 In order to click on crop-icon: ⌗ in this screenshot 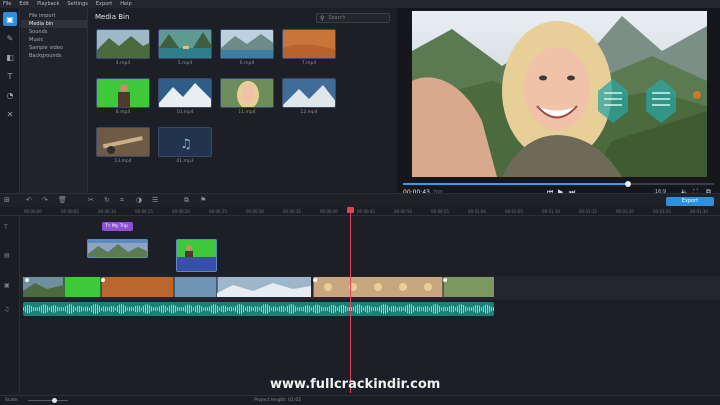, I will do `click(122, 200)`.